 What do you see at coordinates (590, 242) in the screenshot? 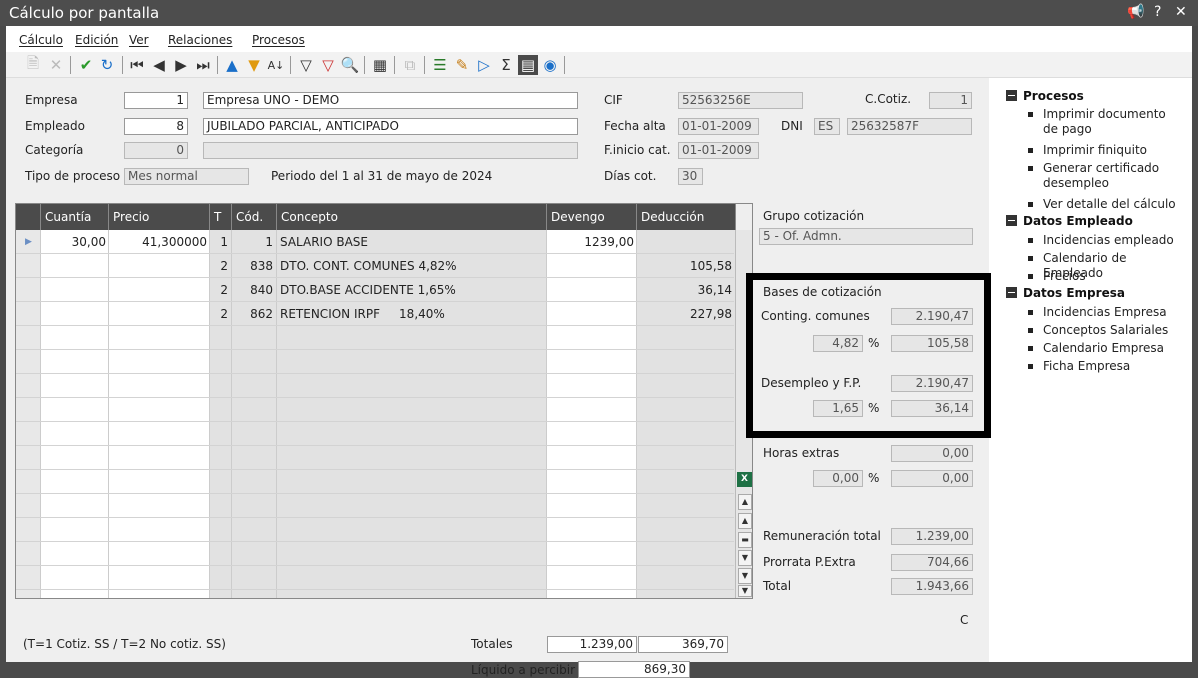
I see `cell-devengo: 1239,00` at bounding box center [590, 242].